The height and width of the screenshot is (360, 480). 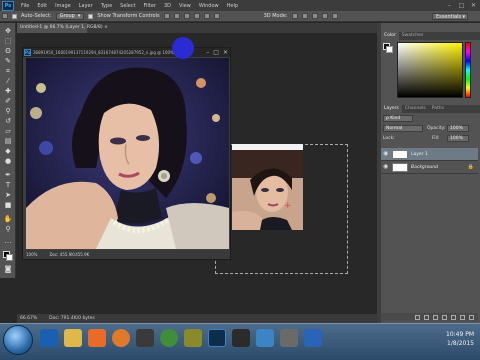 I want to click on auto-select-checkbox, so click(x=14, y=16).